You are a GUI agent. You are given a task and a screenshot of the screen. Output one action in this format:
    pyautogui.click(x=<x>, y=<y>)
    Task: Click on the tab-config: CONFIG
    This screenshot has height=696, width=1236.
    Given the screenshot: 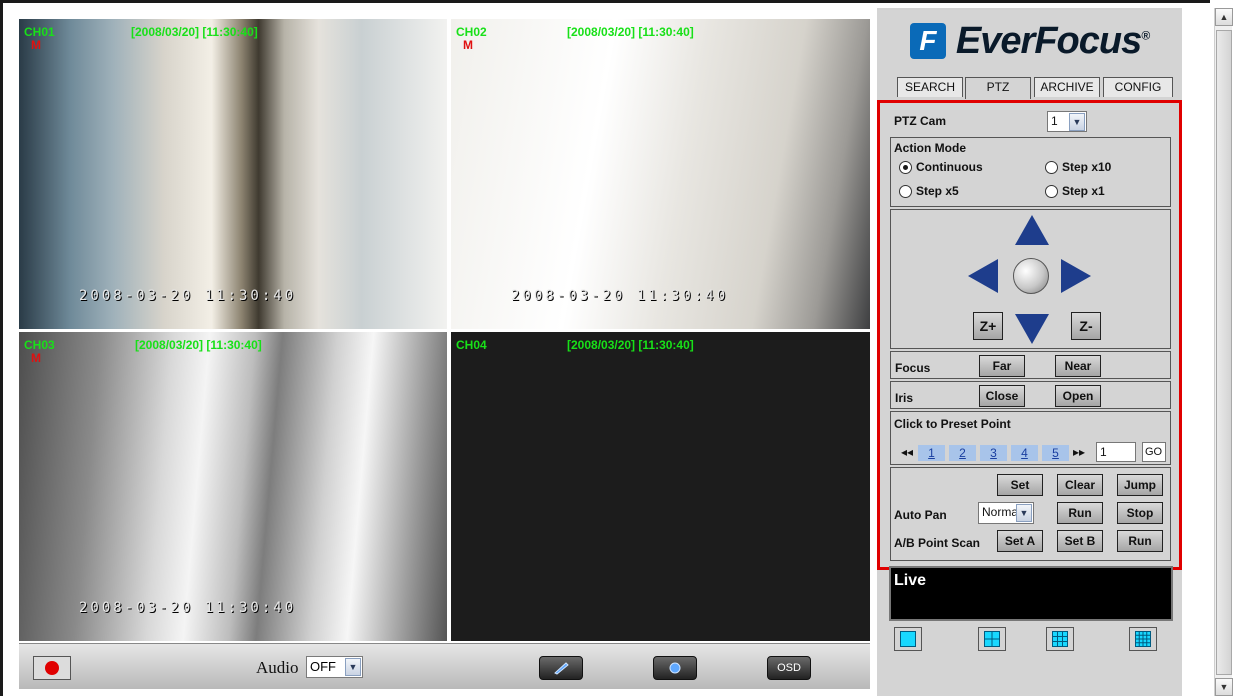 What is the action you would take?
    pyautogui.click(x=1138, y=87)
    